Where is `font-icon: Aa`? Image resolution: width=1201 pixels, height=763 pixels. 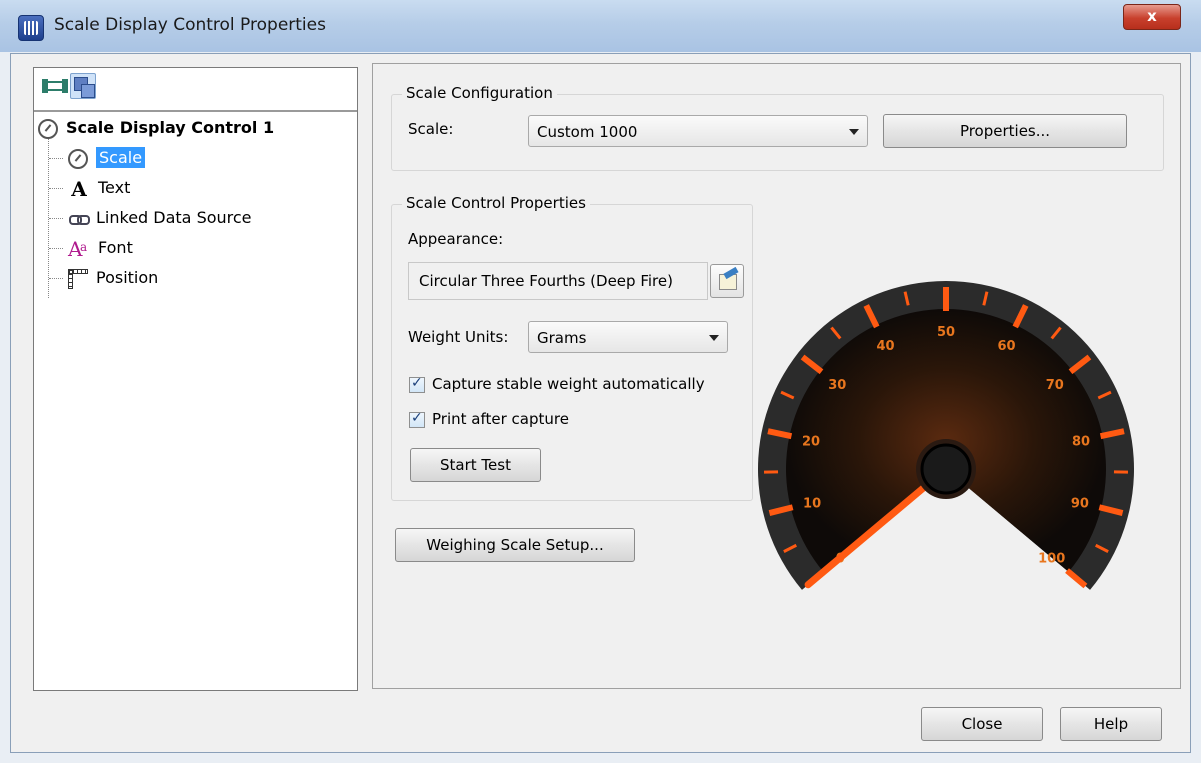
font-icon: Aa is located at coordinates (78, 248).